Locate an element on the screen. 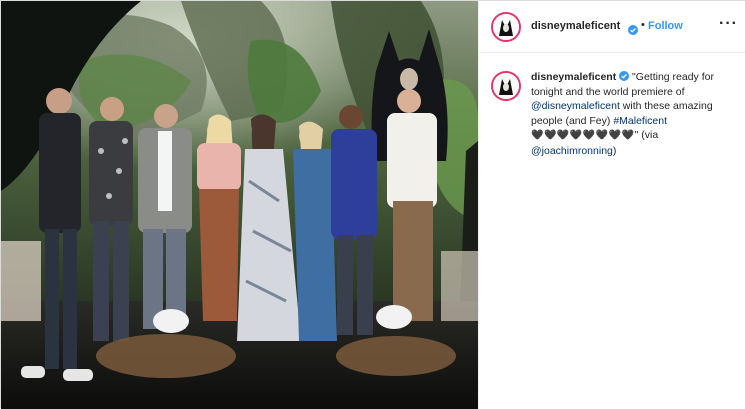 Image resolution: width=745 pixels, height=409 pixels. mention-link: @joachimronning is located at coordinates (572, 151).